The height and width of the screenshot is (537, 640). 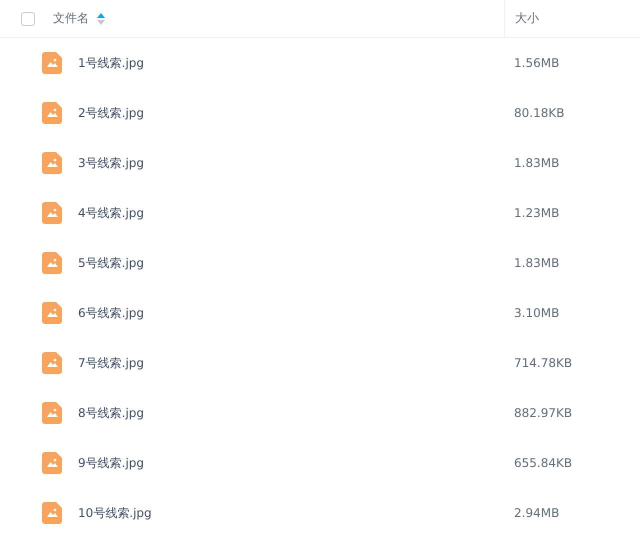 What do you see at coordinates (543, 363) in the screenshot?
I see `file-size: 714.78KB` at bounding box center [543, 363].